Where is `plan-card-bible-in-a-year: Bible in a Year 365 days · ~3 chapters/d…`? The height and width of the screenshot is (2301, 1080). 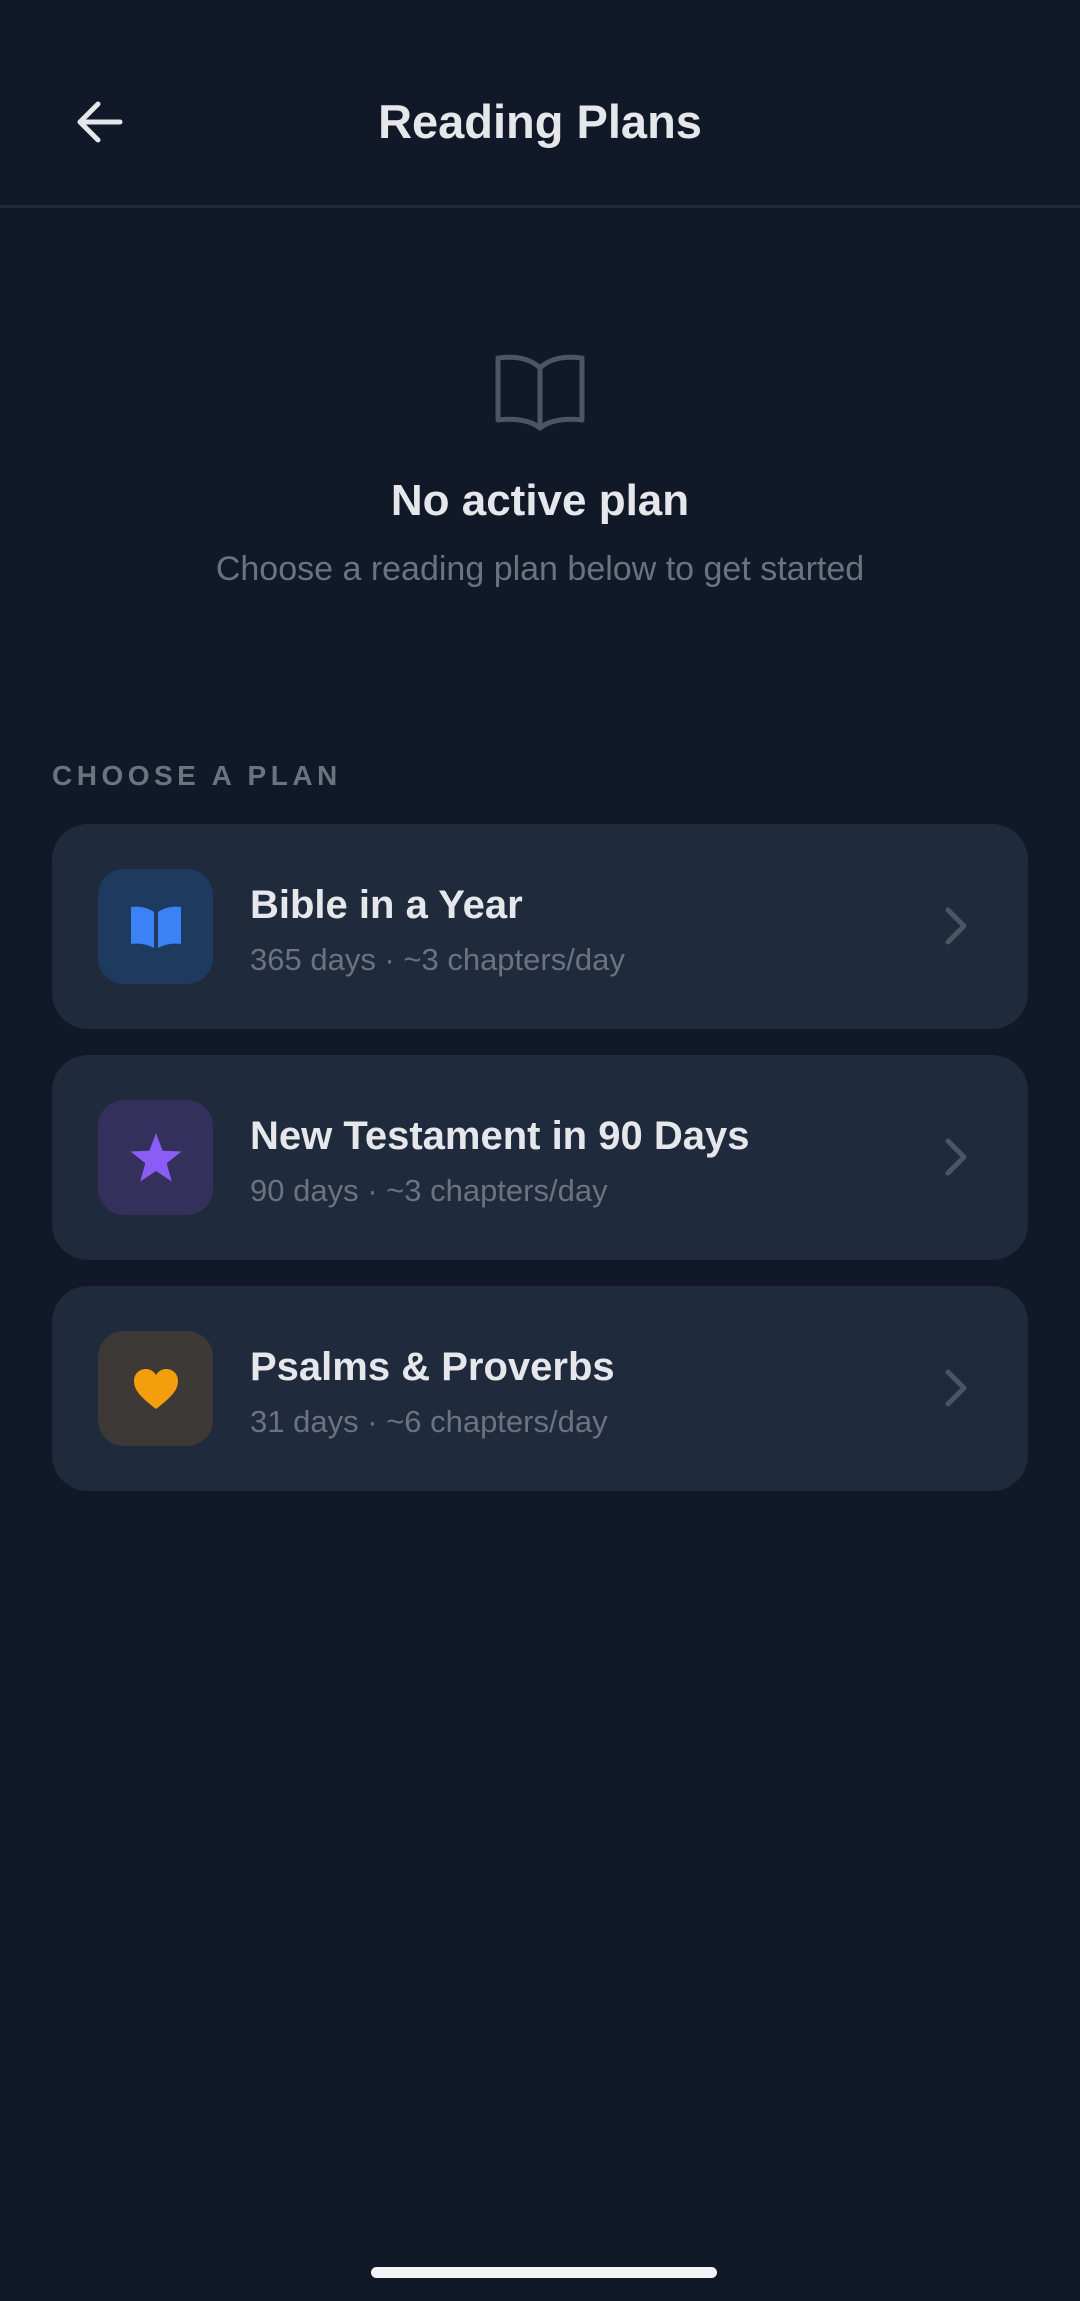
plan-card-bible-in-a-year: Bible in a Year 365 days · ~3 chapters/d… is located at coordinates (540, 926).